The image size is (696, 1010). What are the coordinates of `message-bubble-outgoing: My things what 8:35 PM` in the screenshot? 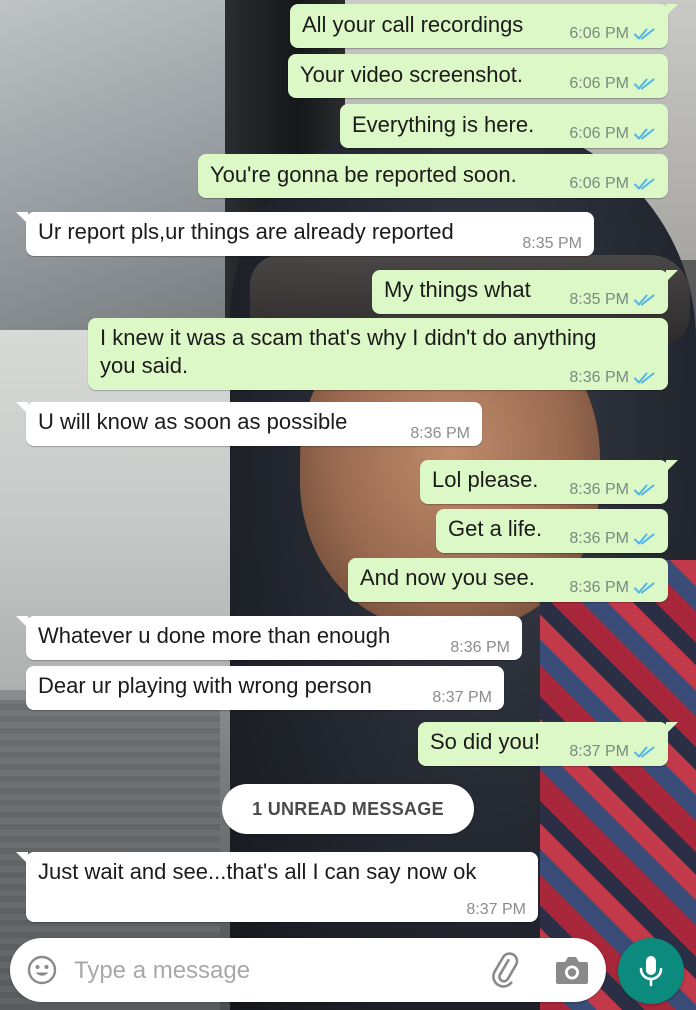 It's located at (525, 292).